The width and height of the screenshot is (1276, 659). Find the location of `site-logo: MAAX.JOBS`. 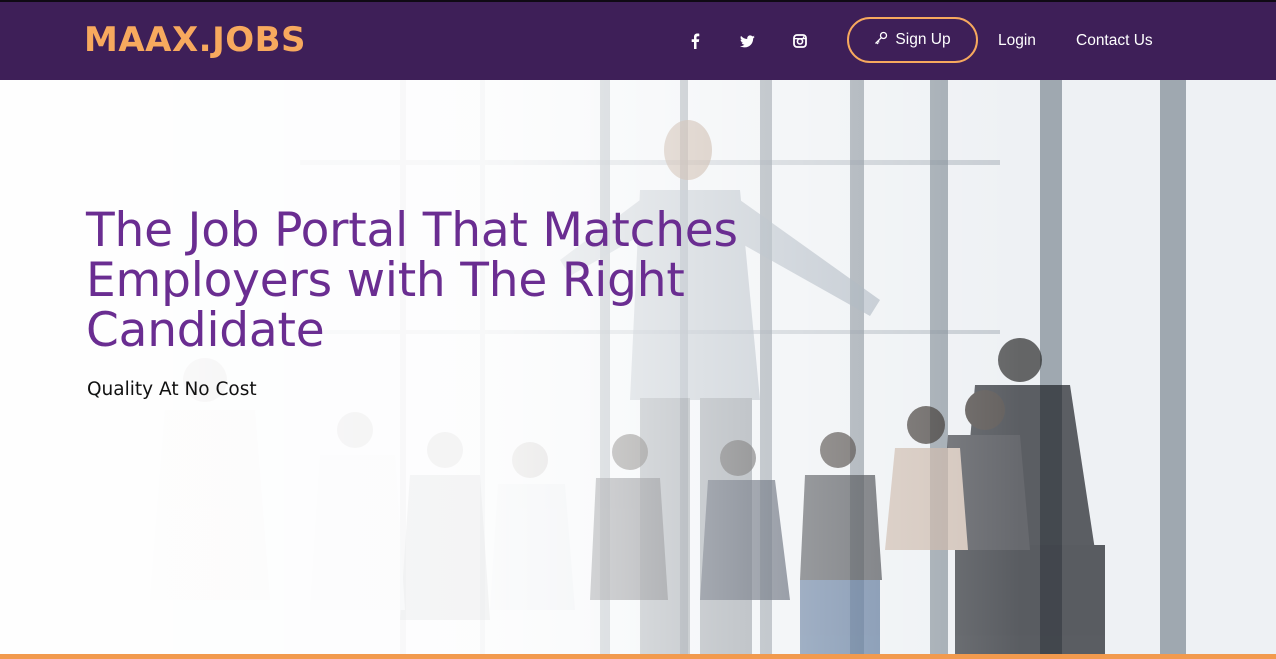

site-logo: MAAX.JOBS is located at coordinates (195, 40).